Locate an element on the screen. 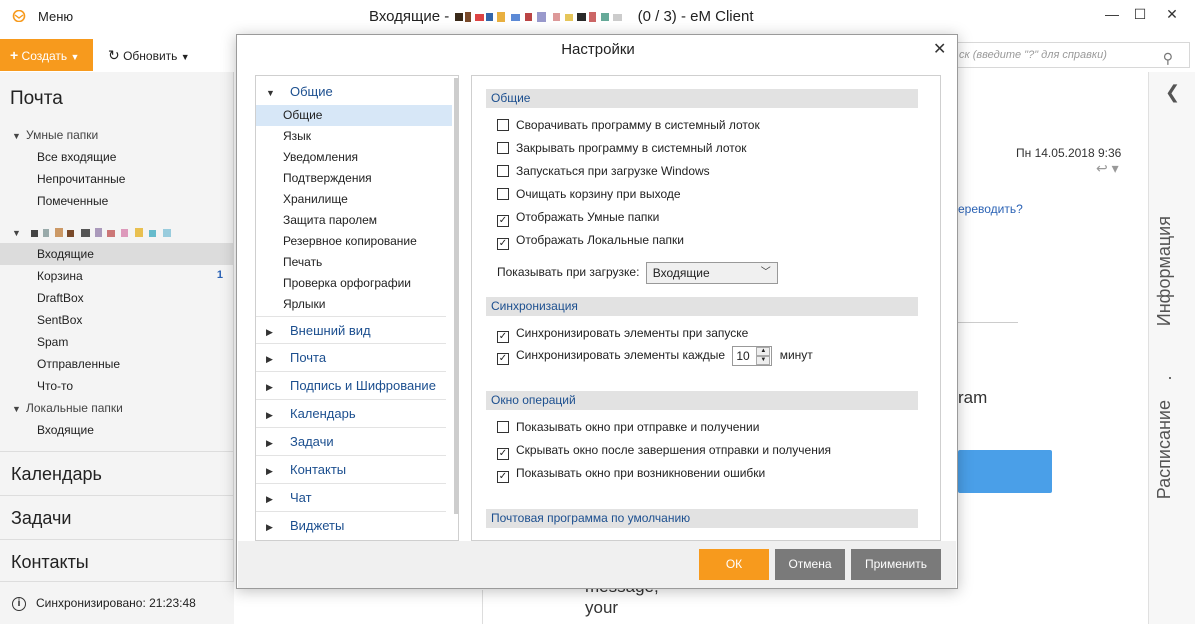 The height and width of the screenshot is (624, 1195). nav-category-chat: ▶ Чат is located at coordinates (351, 498).